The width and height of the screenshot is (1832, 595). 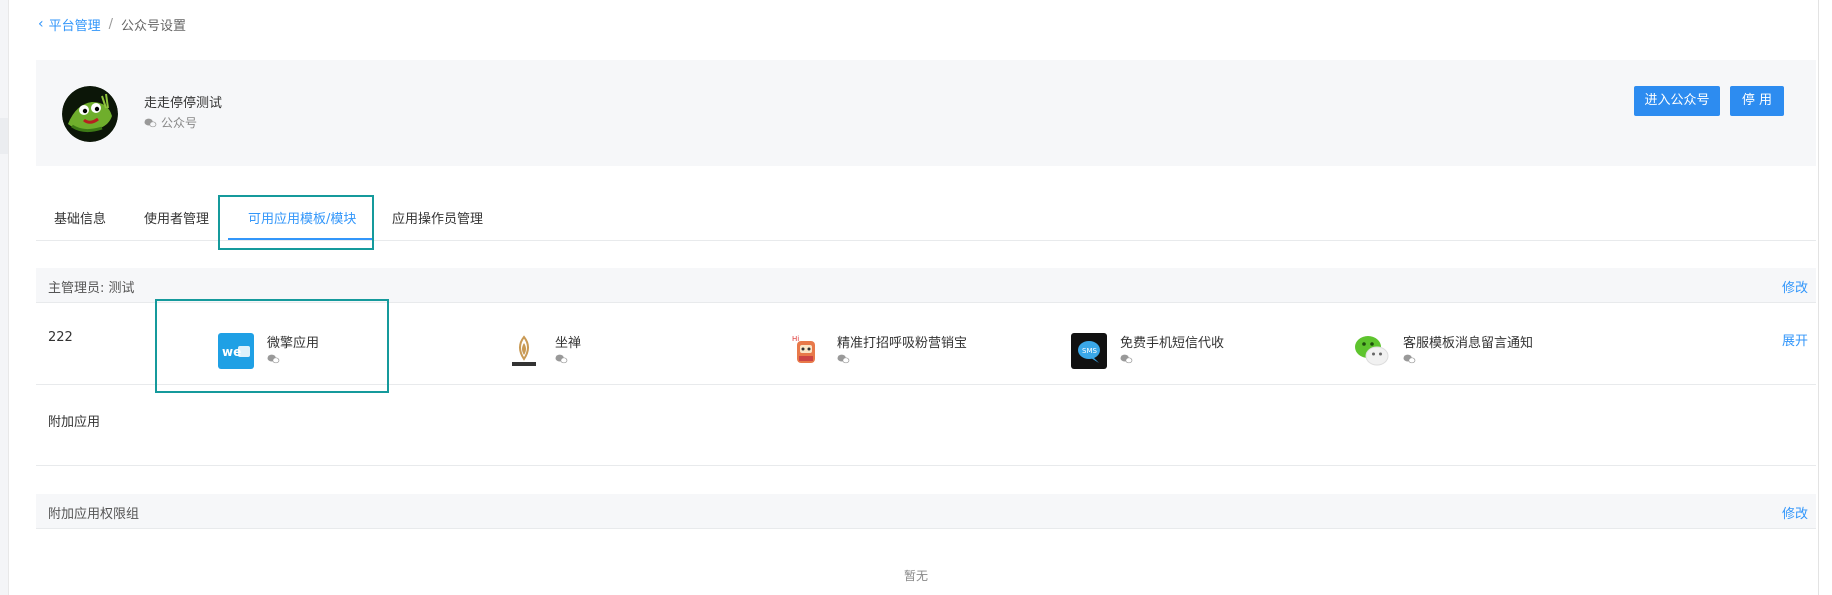 I want to click on permission-group-title: 附加应用权限组, so click(x=94, y=514).